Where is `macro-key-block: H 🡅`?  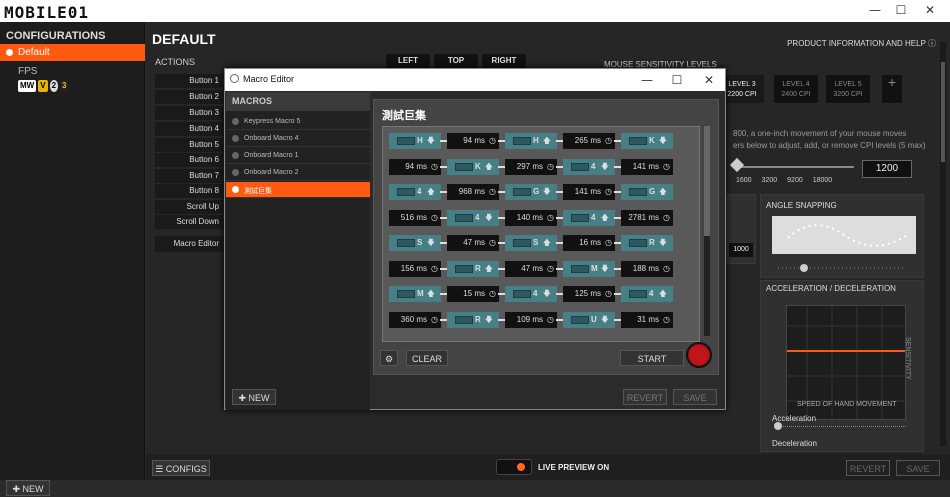
macro-key-block: H 🡅 is located at coordinates (531, 141).